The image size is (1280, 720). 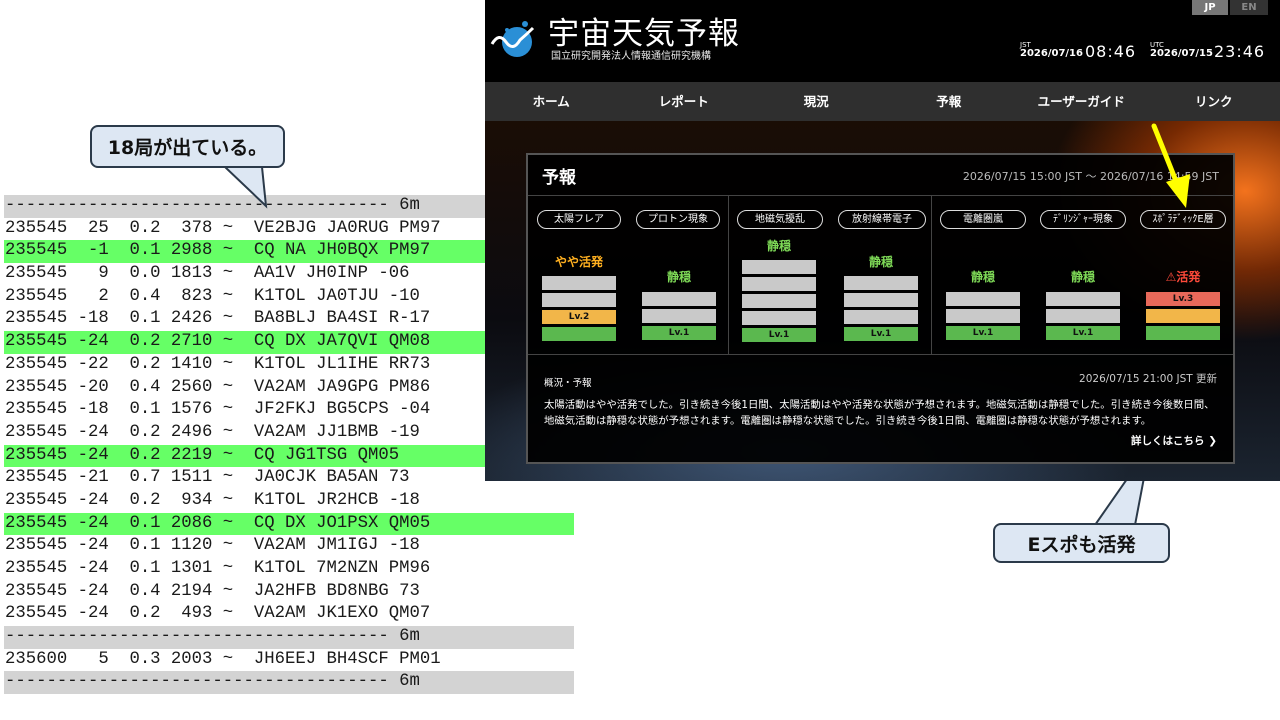 What do you see at coordinates (982, 277) in the screenshot?
I see `status-ionospheric-storm: 静穏` at bounding box center [982, 277].